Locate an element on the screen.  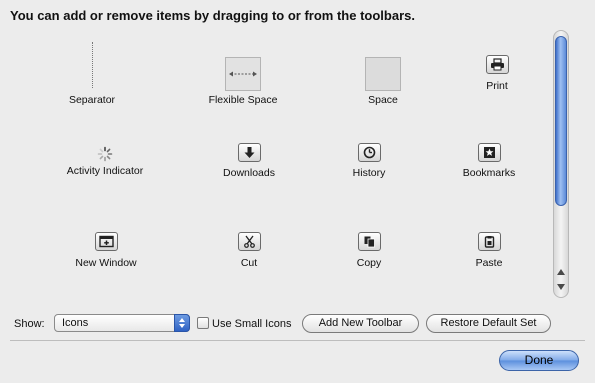
item-space: Space is located at coordinates (383, 81).